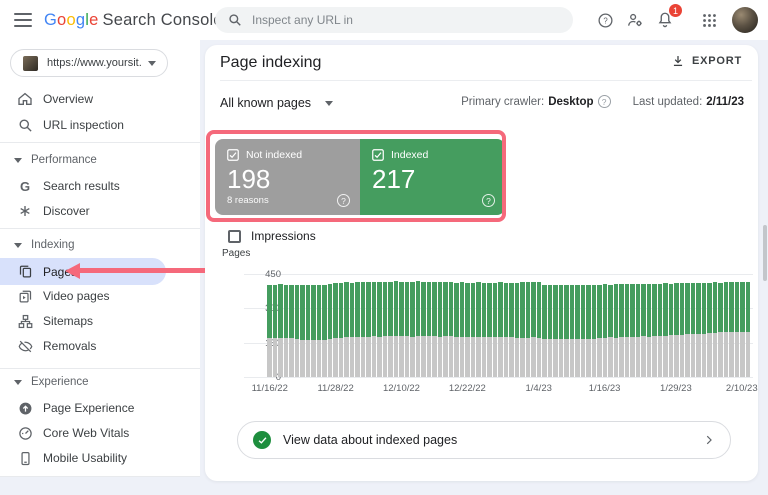 The image size is (768, 495). What do you see at coordinates (23, 20) in the screenshot?
I see `menu-icon` at bounding box center [23, 20].